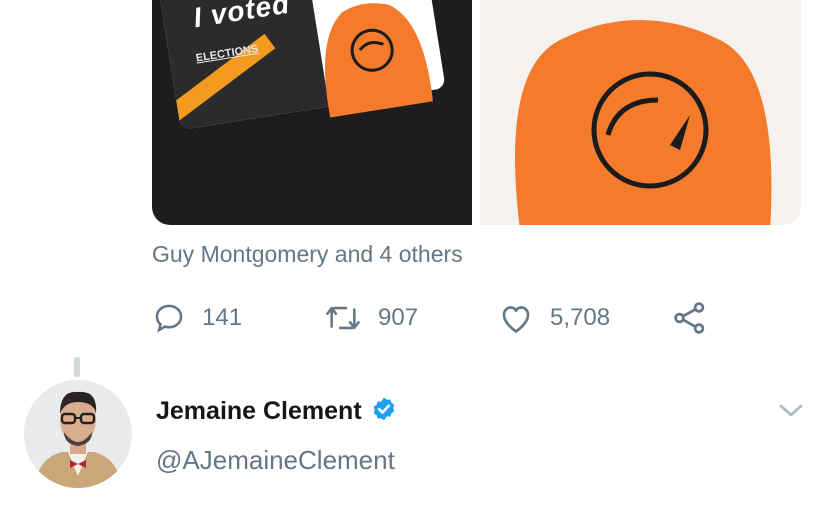 This screenshot has width=825, height=510. Describe the element at coordinates (452, 318) in the screenshot. I see `tweet-actions: 141 907 5,708` at that location.